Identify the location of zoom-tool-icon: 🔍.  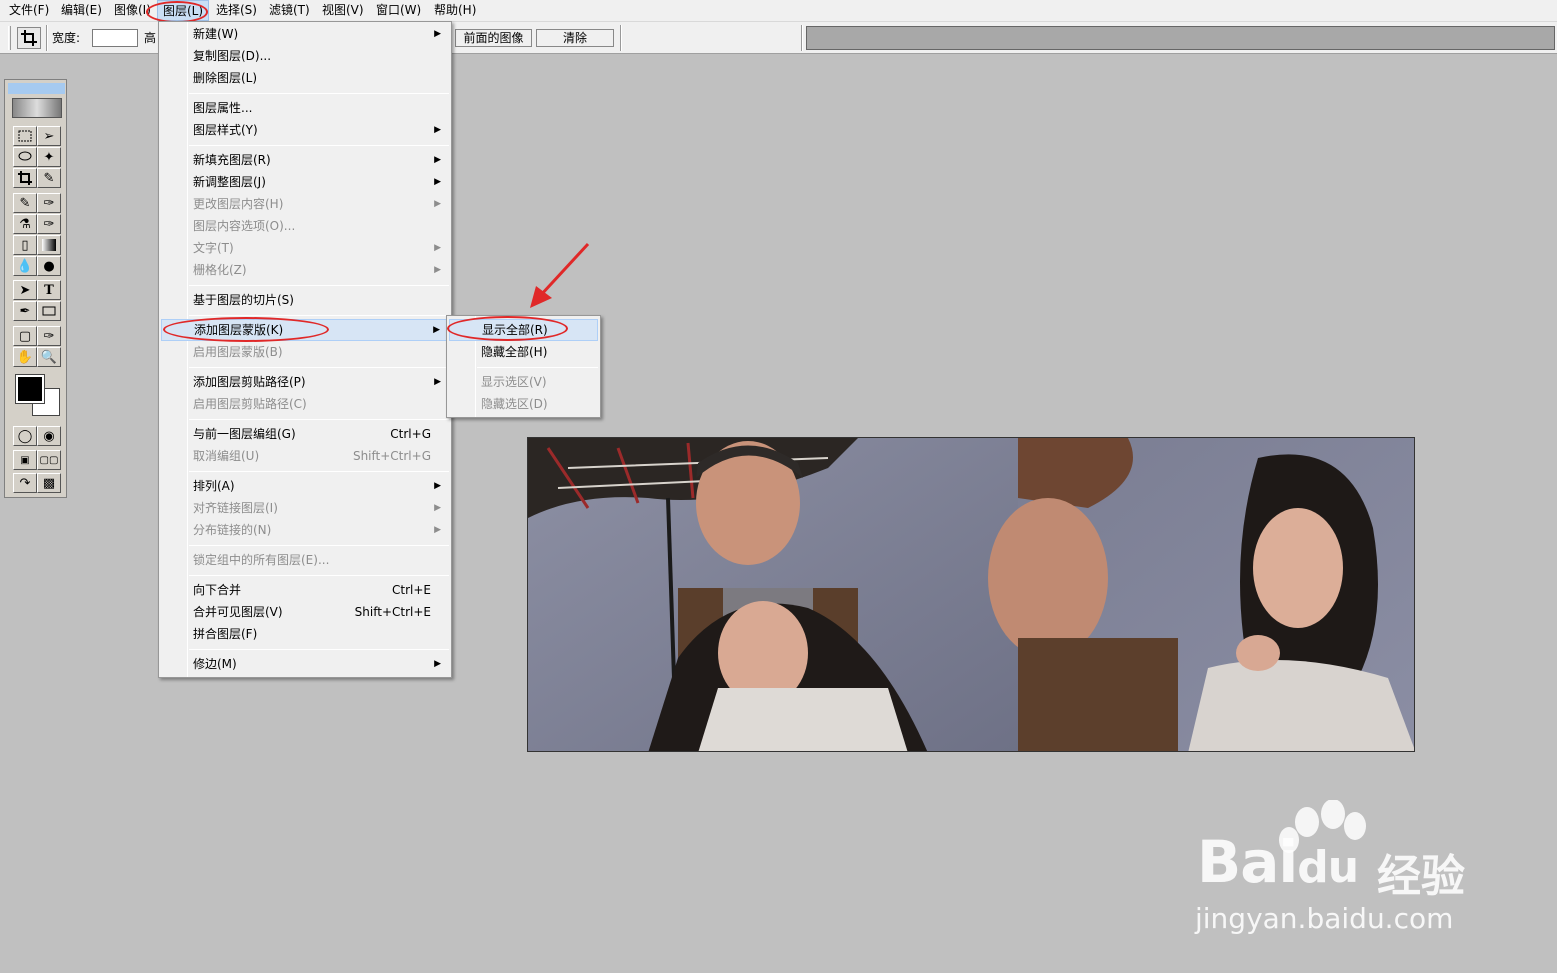
(49, 357).